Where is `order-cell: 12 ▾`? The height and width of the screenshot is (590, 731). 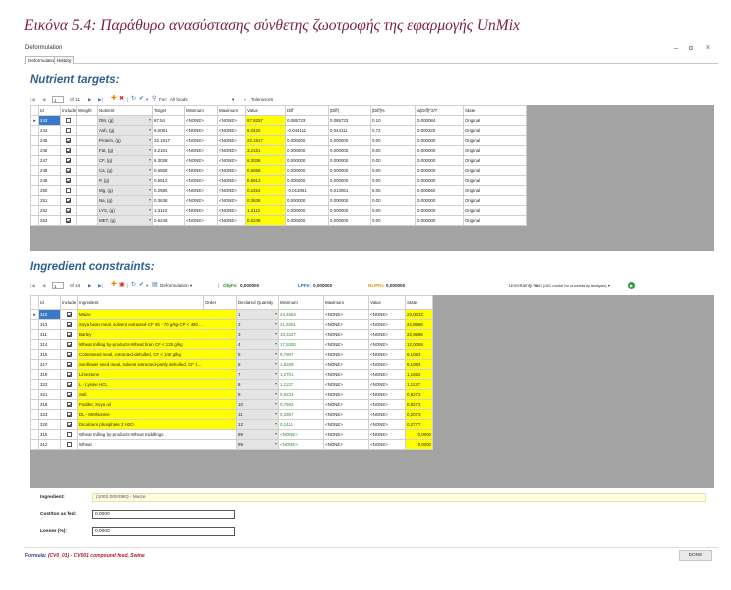 order-cell: 12 ▾ is located at coordinates (257, 424).